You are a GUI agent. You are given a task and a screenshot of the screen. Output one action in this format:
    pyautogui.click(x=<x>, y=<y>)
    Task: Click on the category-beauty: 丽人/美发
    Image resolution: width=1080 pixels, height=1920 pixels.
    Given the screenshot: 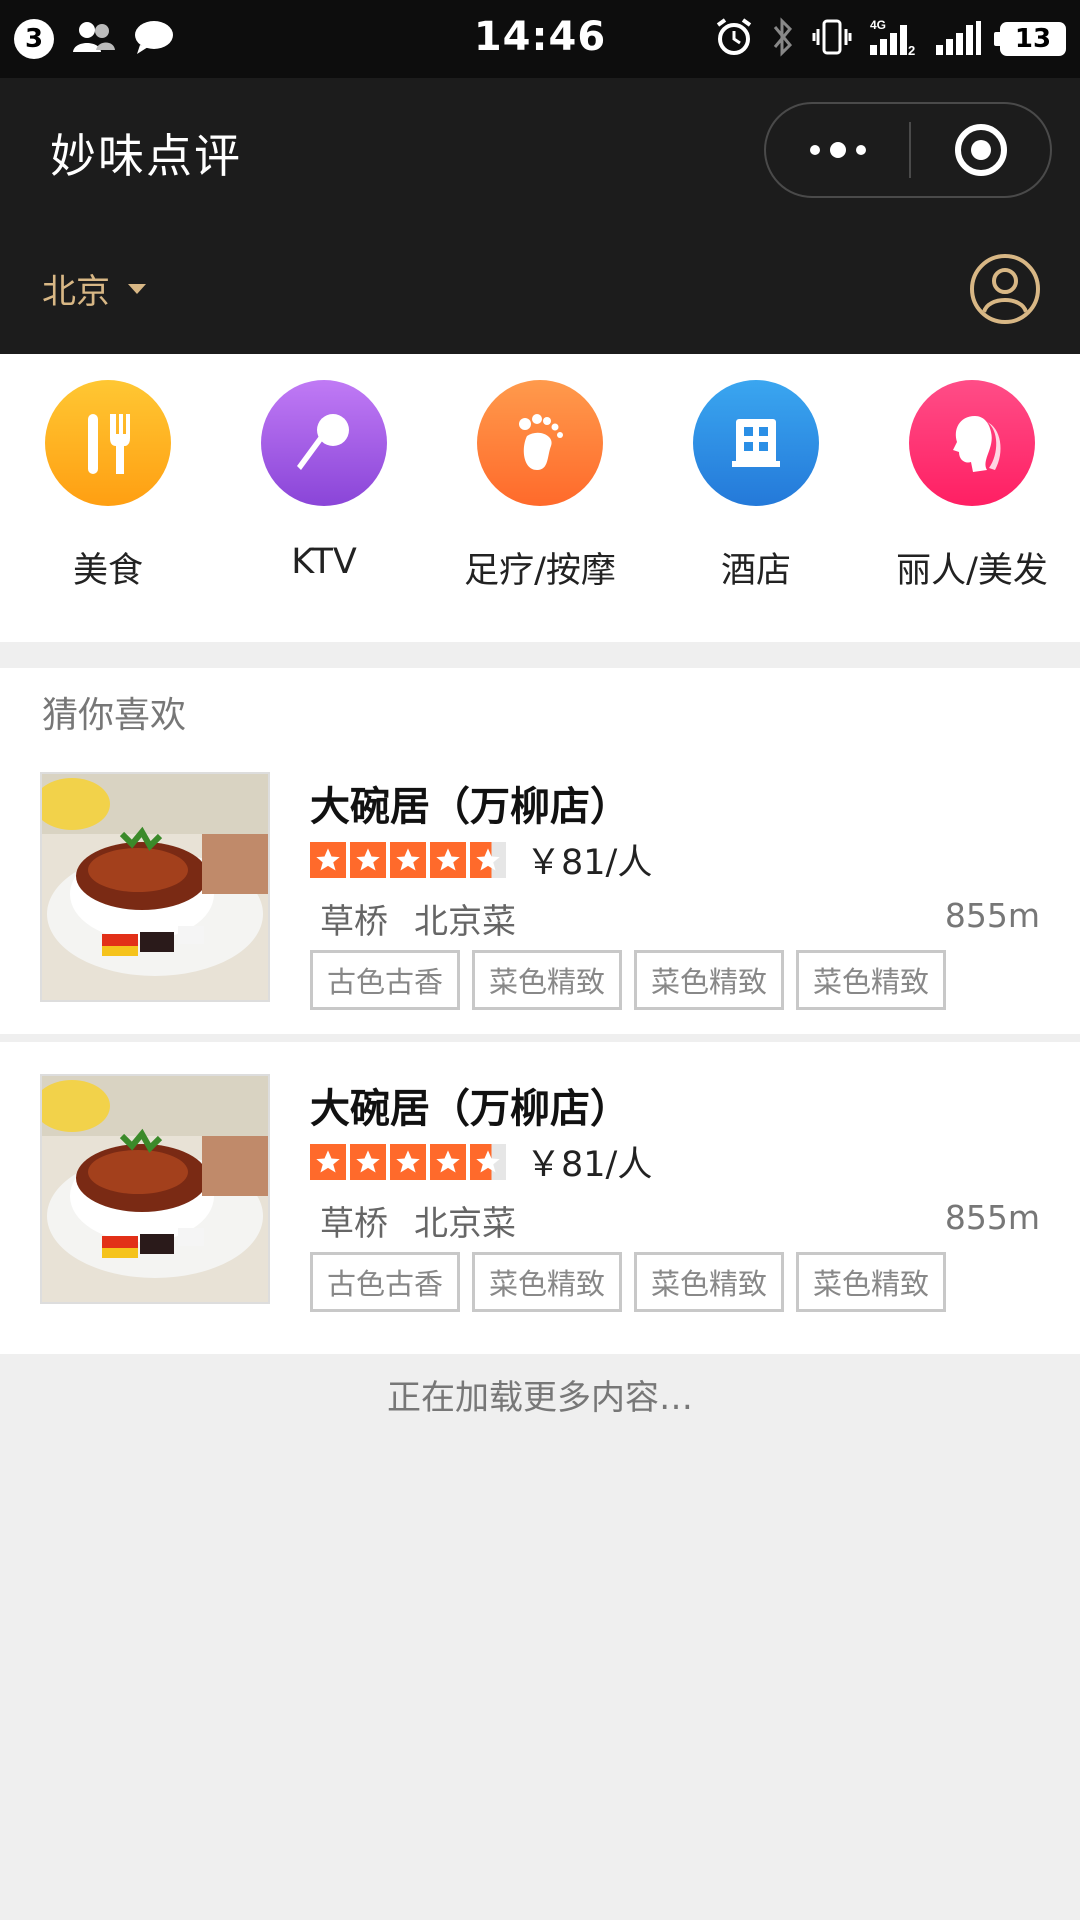 What is the action you would take?
    pyautogui.click(x=972, y=486)
    